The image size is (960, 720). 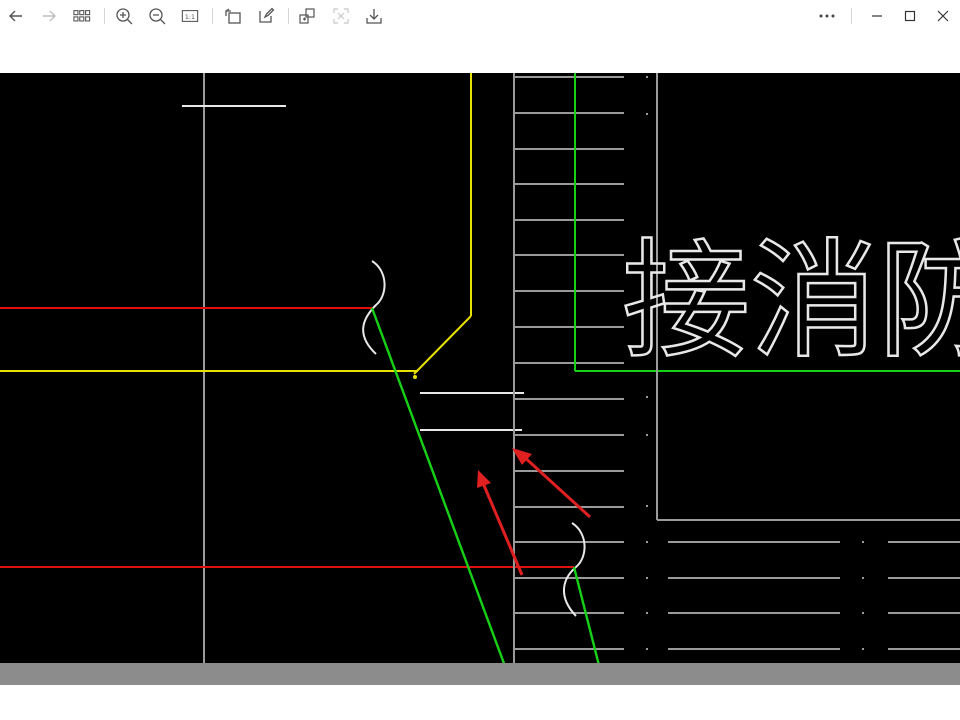 What do you see at coordinates (910, 16) in the screenshot?
I see `maximize-icon` at bounding box center [910, 16].